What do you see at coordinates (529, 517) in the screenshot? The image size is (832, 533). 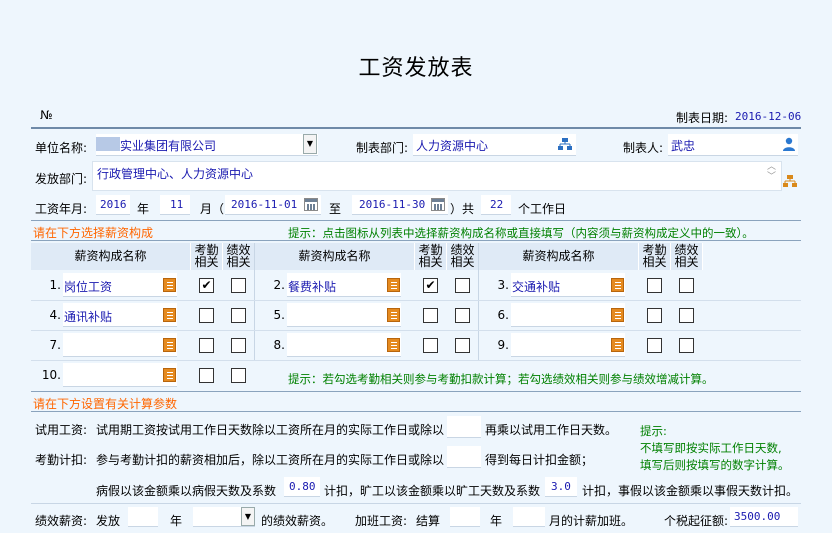 I see `overtime-month-field` at bounding box center [529, 517].